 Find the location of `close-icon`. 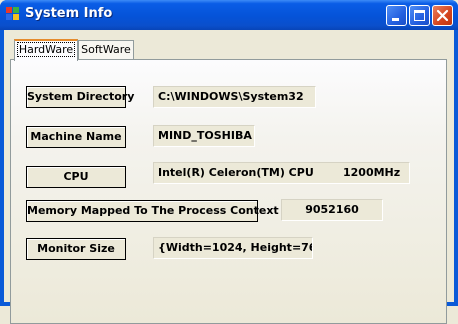

close-icon is located at coordinates (442, 15).